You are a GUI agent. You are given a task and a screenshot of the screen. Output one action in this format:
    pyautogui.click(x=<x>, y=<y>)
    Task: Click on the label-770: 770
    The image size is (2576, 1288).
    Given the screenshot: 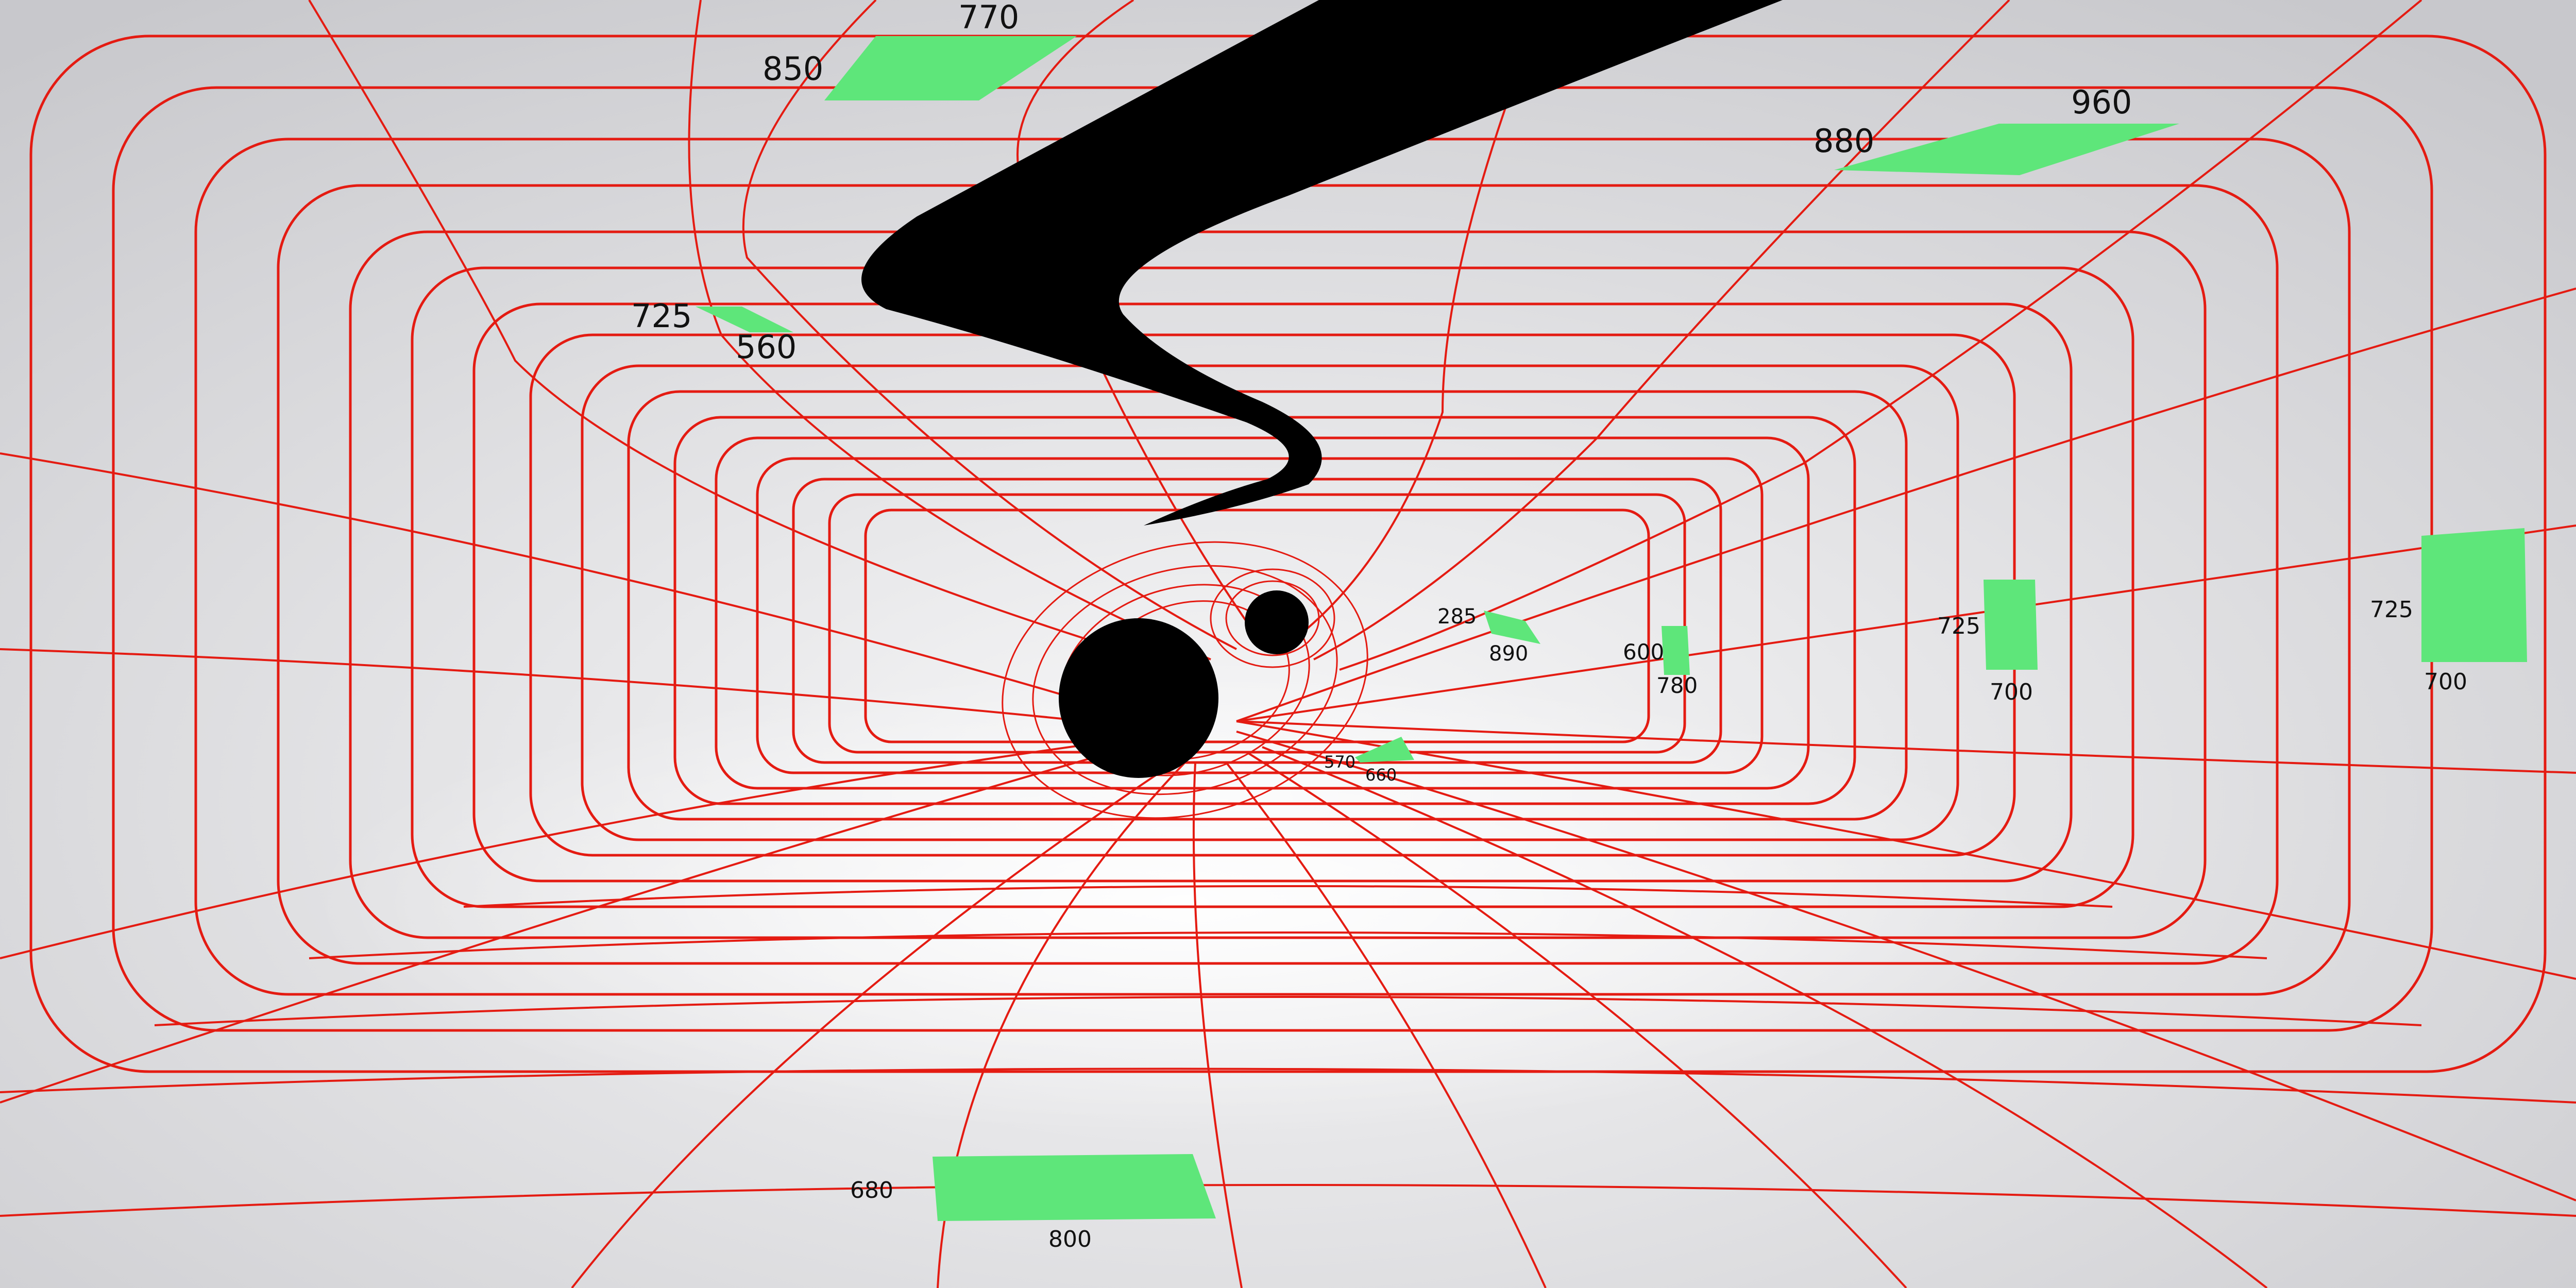 What is the action you would take?
    pyautogui.click(x=988, y=18)
    